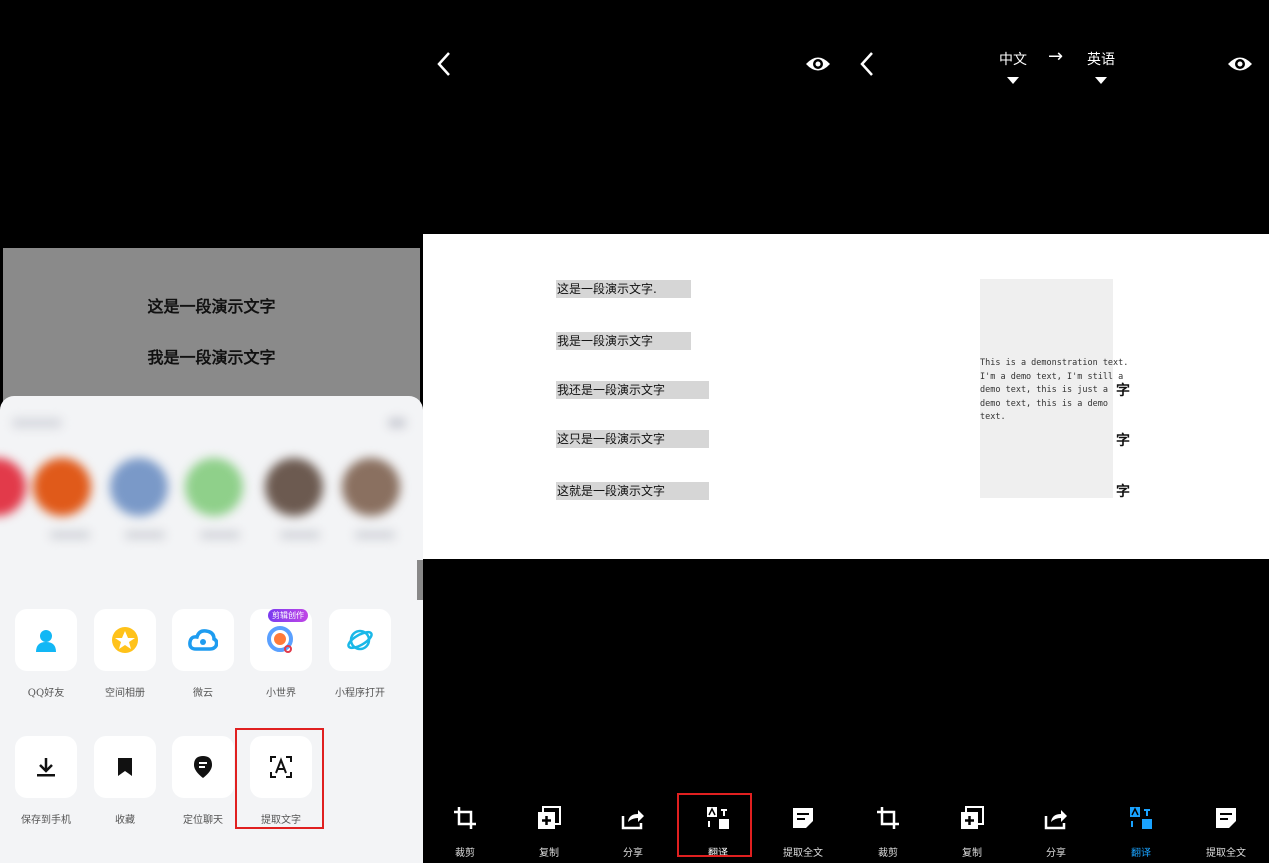 The image size is (1269, 863). I want to click on tool-label: 翻译, so click(1141, 853).